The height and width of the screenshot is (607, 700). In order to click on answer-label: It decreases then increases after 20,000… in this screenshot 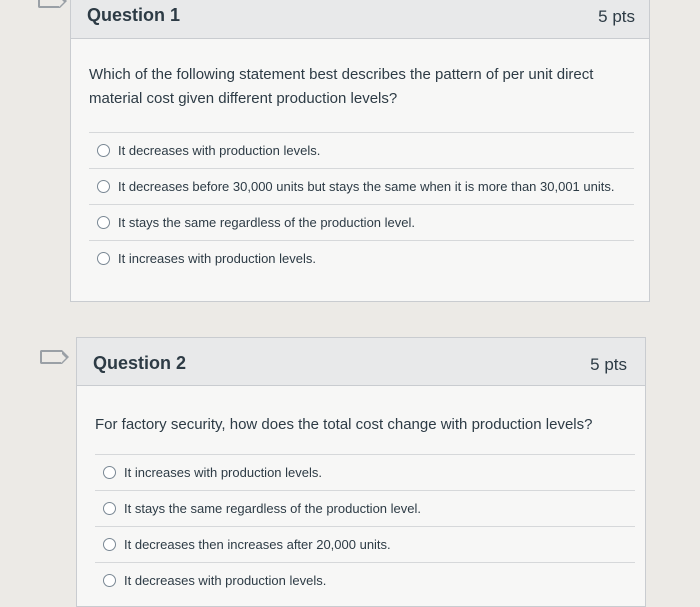, I will do `click(257, 544)`.